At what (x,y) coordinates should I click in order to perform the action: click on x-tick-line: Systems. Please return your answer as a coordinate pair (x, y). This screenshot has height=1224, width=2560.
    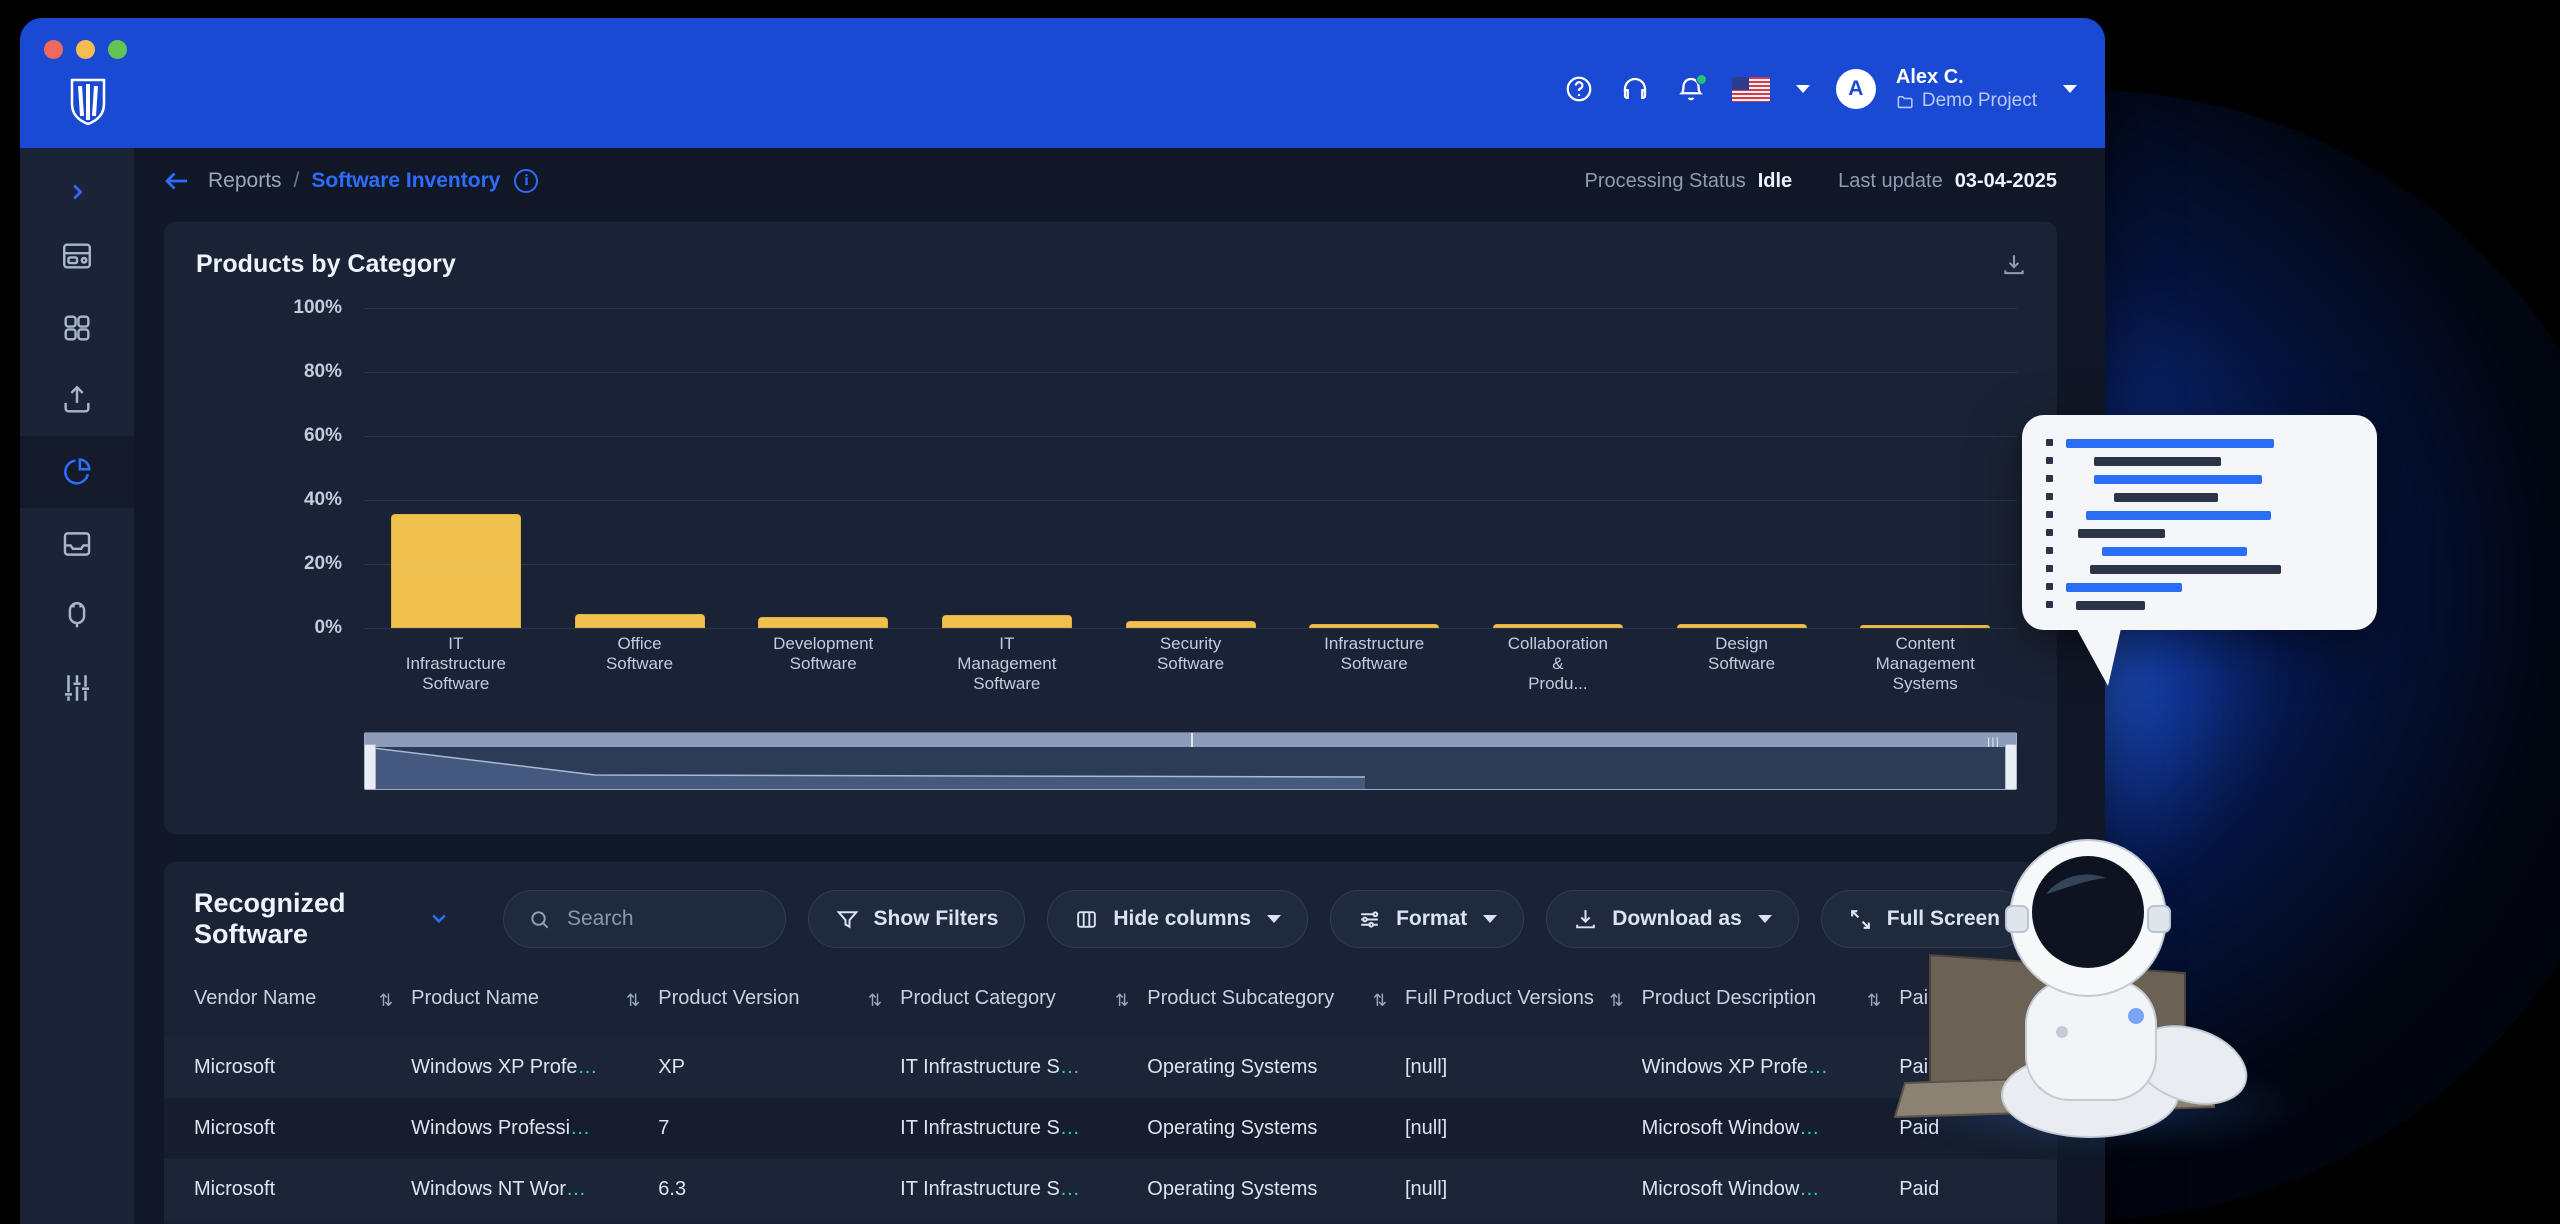
    Looking at the image, I should click on (1925, 683).